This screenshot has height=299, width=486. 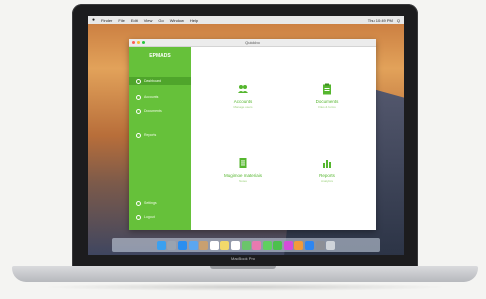 I want to click on tile-label: Documents, so click(x=327, y=101).